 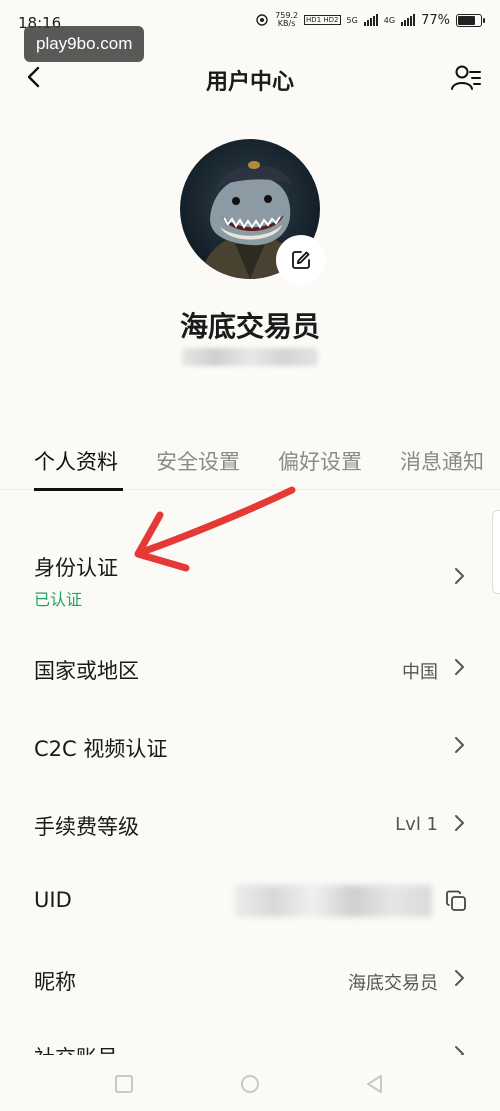 I want to click on back-triangle-icon, so click(x=375, y=1084).